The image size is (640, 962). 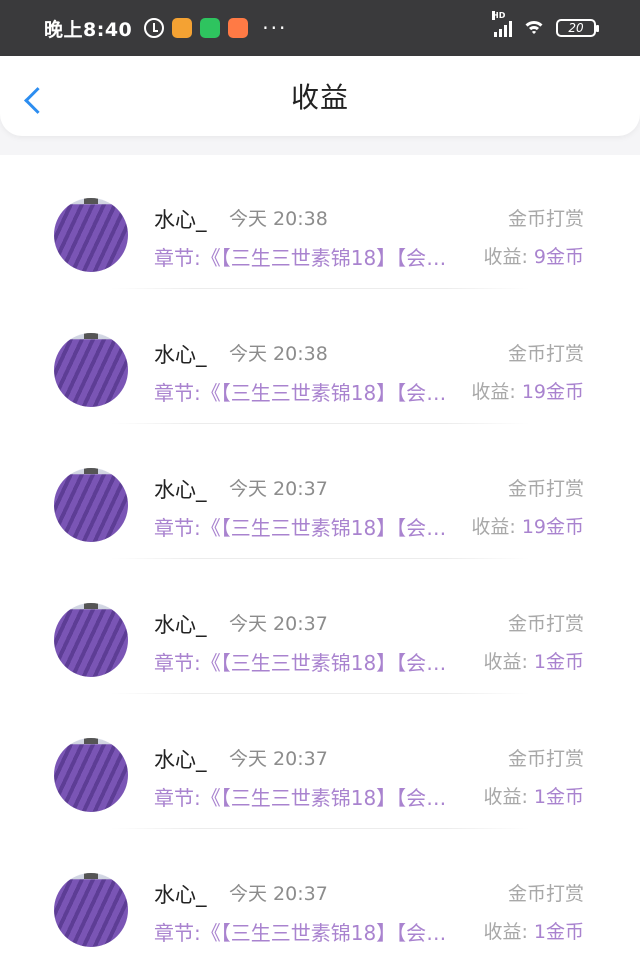 What do you see at coordinates (534, 28) in the screenshot?
I see `wifi-icon` at bounding box center [534, 28].